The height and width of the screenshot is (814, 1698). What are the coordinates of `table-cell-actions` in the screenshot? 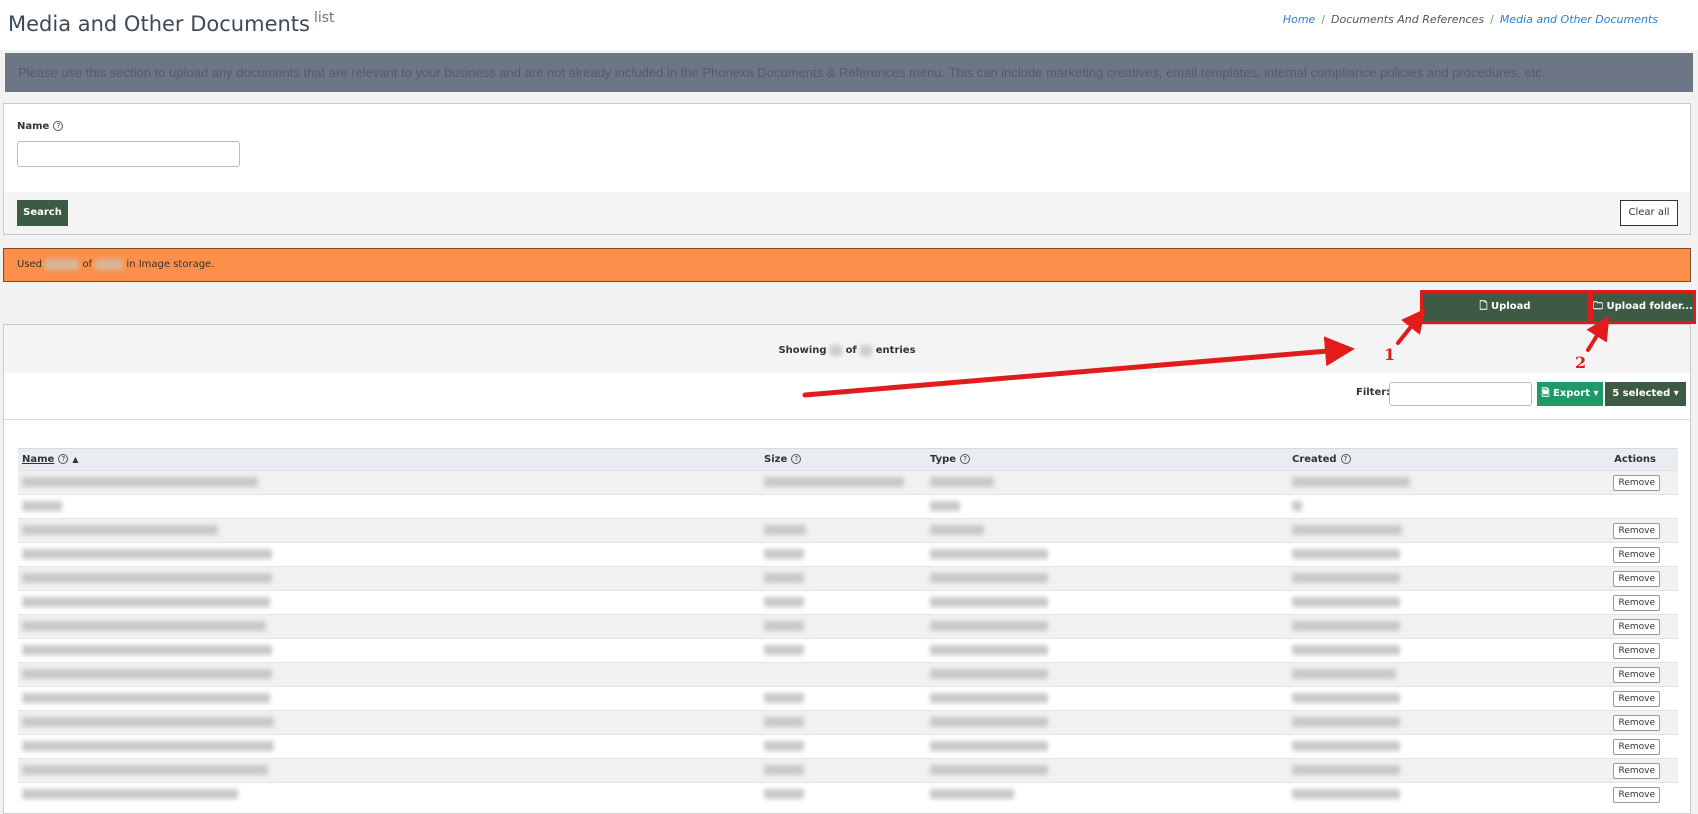 It's located at (1637, 506).